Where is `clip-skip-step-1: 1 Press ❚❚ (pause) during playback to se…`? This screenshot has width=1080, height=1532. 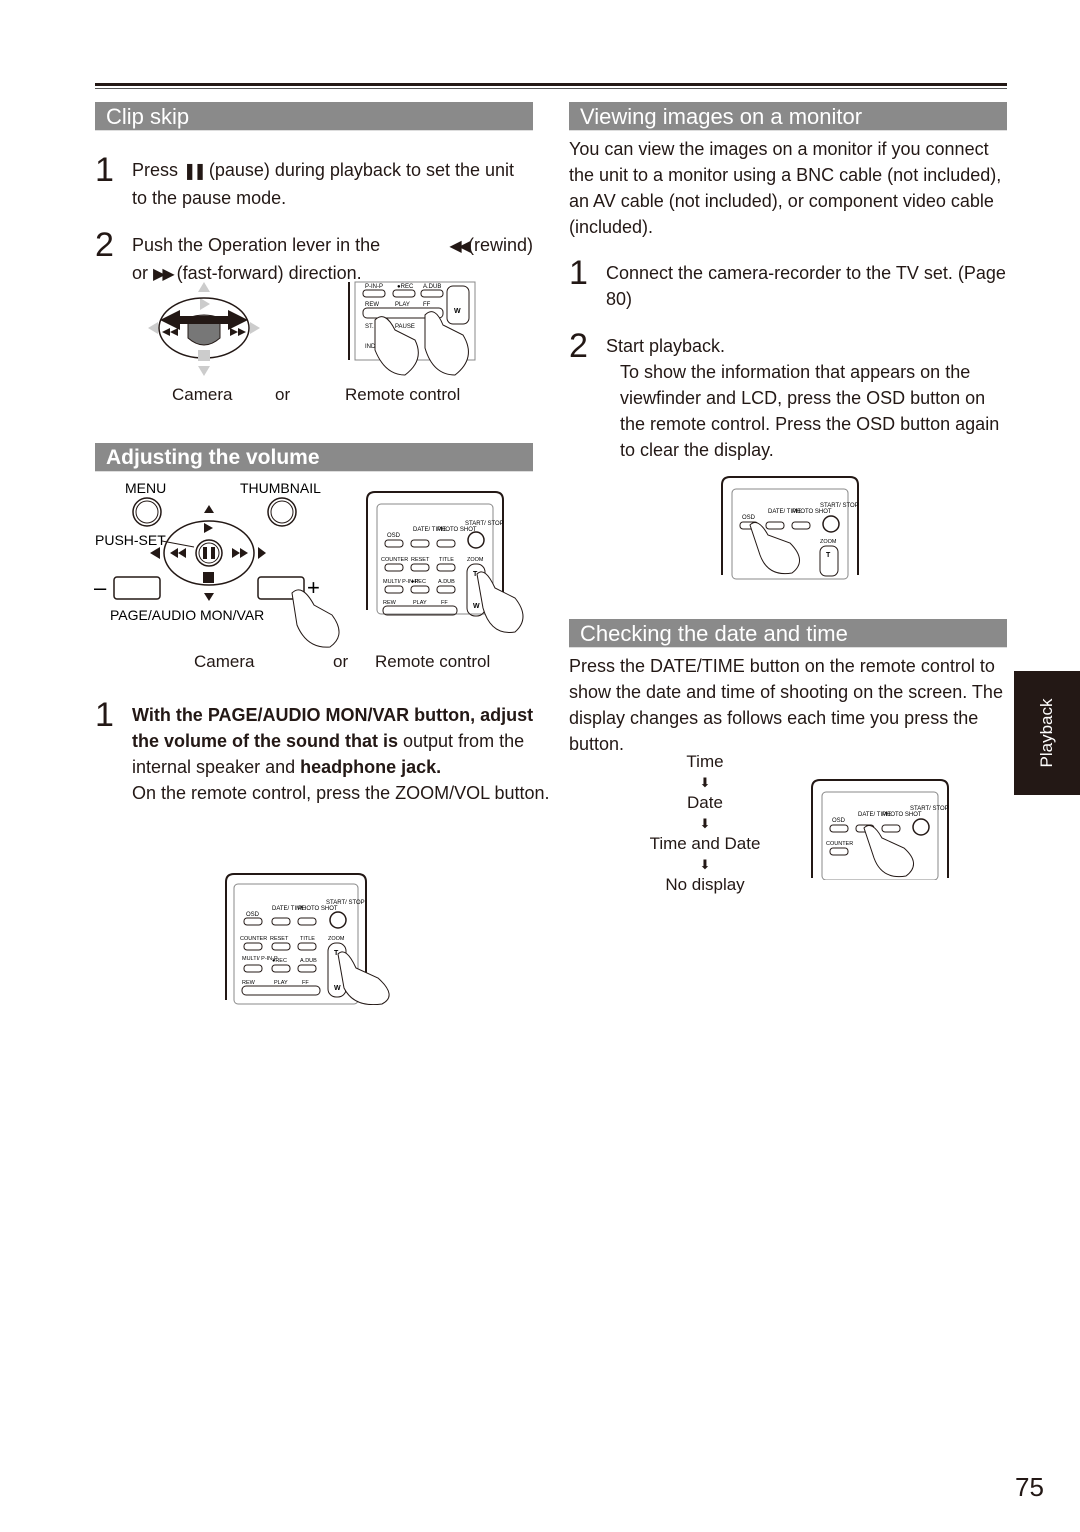
clip-skip-step-1: 1 Press ❚❚ (pause) during playback to se… is located at coordinates (305, 179).